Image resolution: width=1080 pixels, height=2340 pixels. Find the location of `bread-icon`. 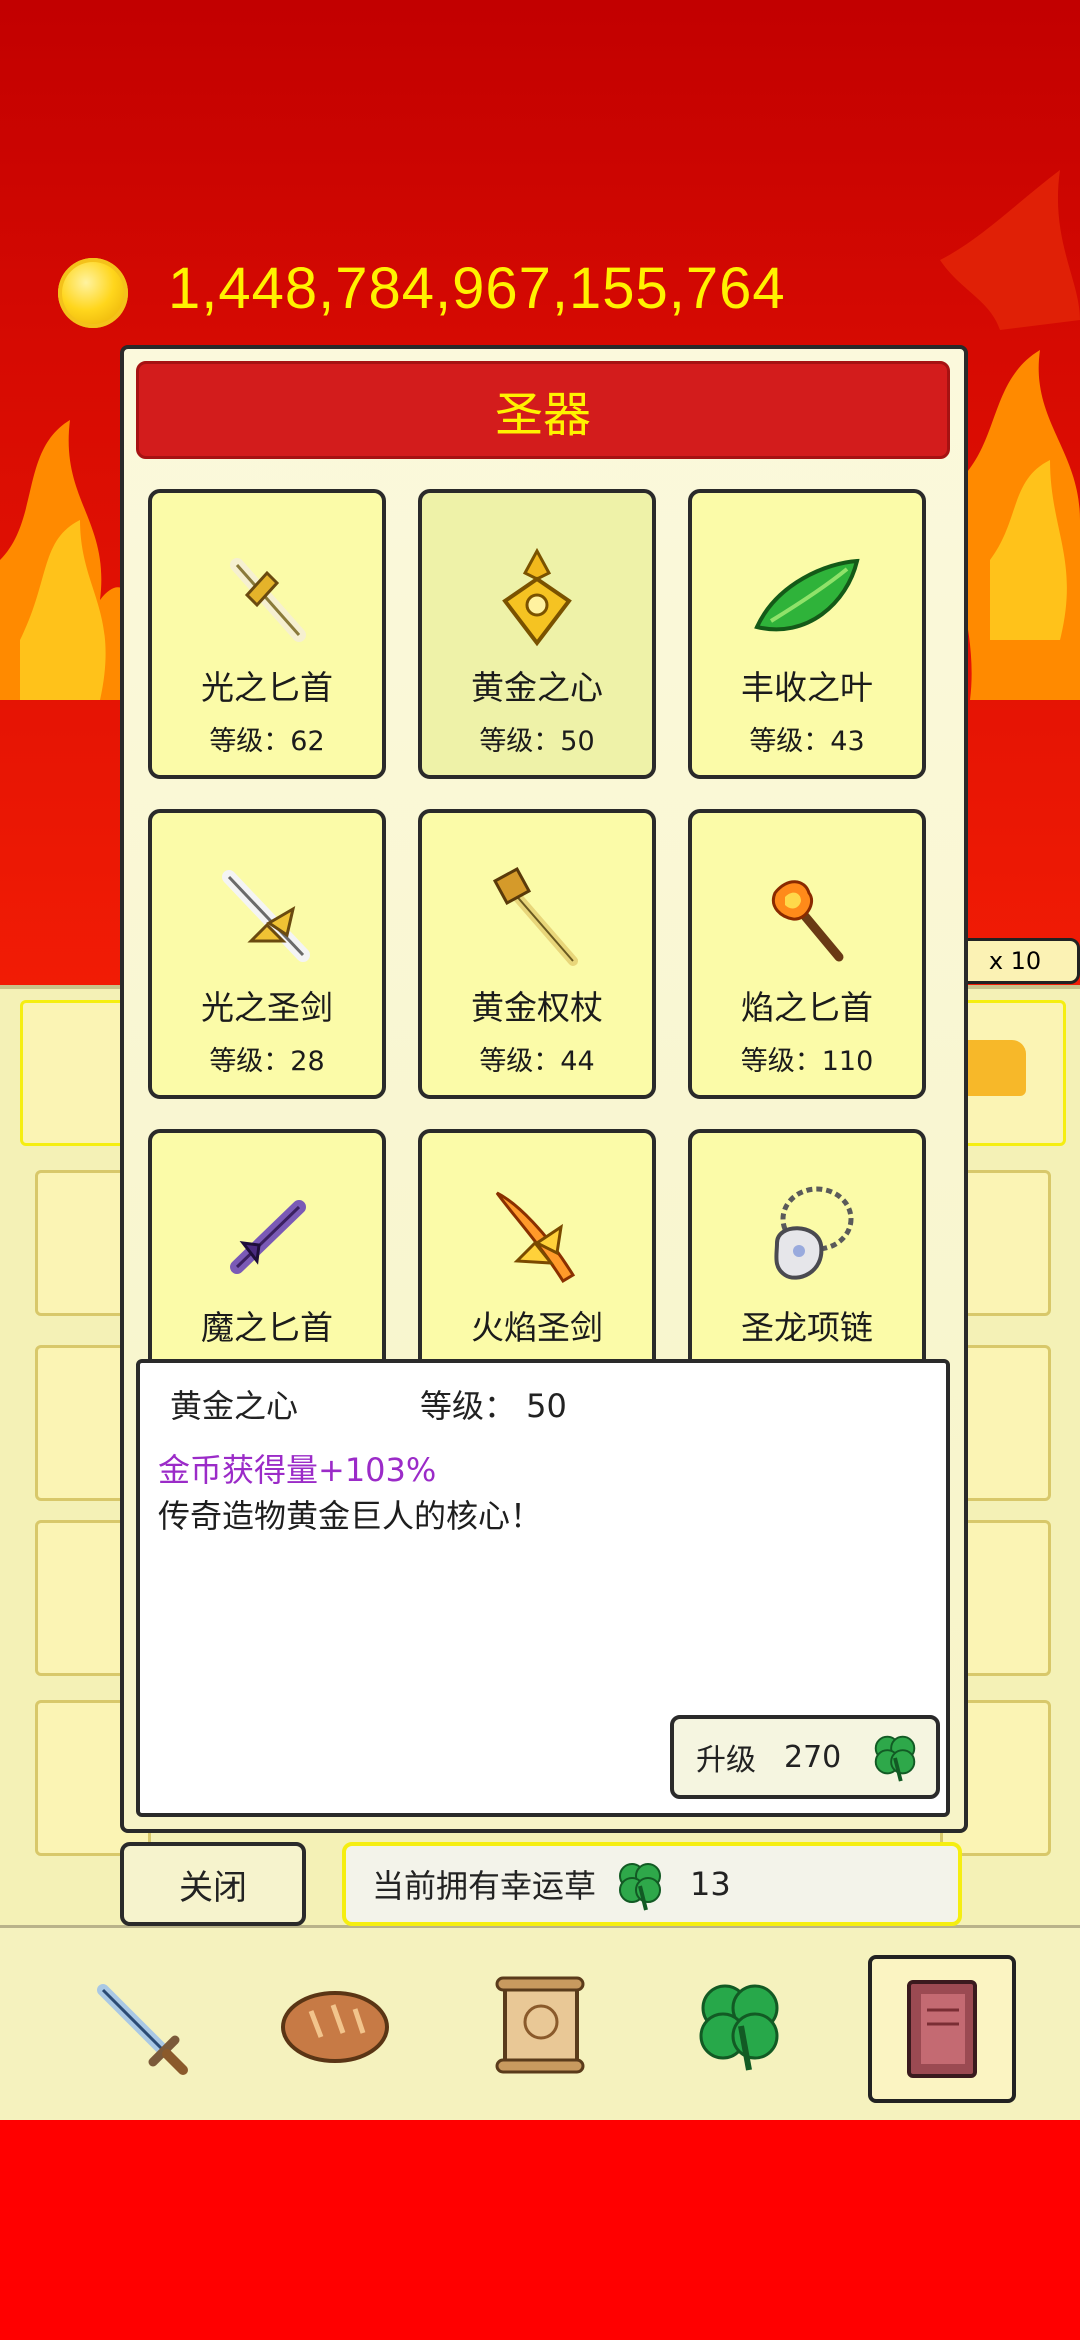

bread-icon is located at coordinates (335, 2027).